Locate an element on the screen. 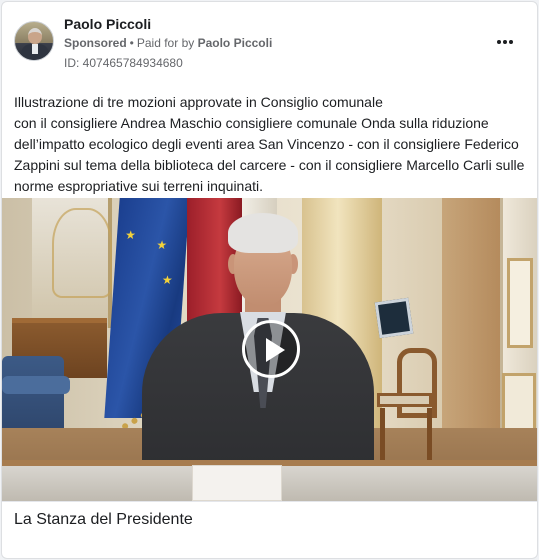 The height and width of the screenshot is (560, 539). speaker-hair is located at coordinates (263, 233).